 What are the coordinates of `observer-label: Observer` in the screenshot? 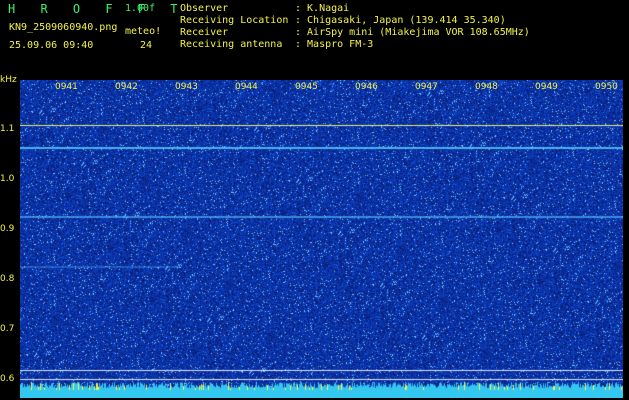 It's located at (204, 8).